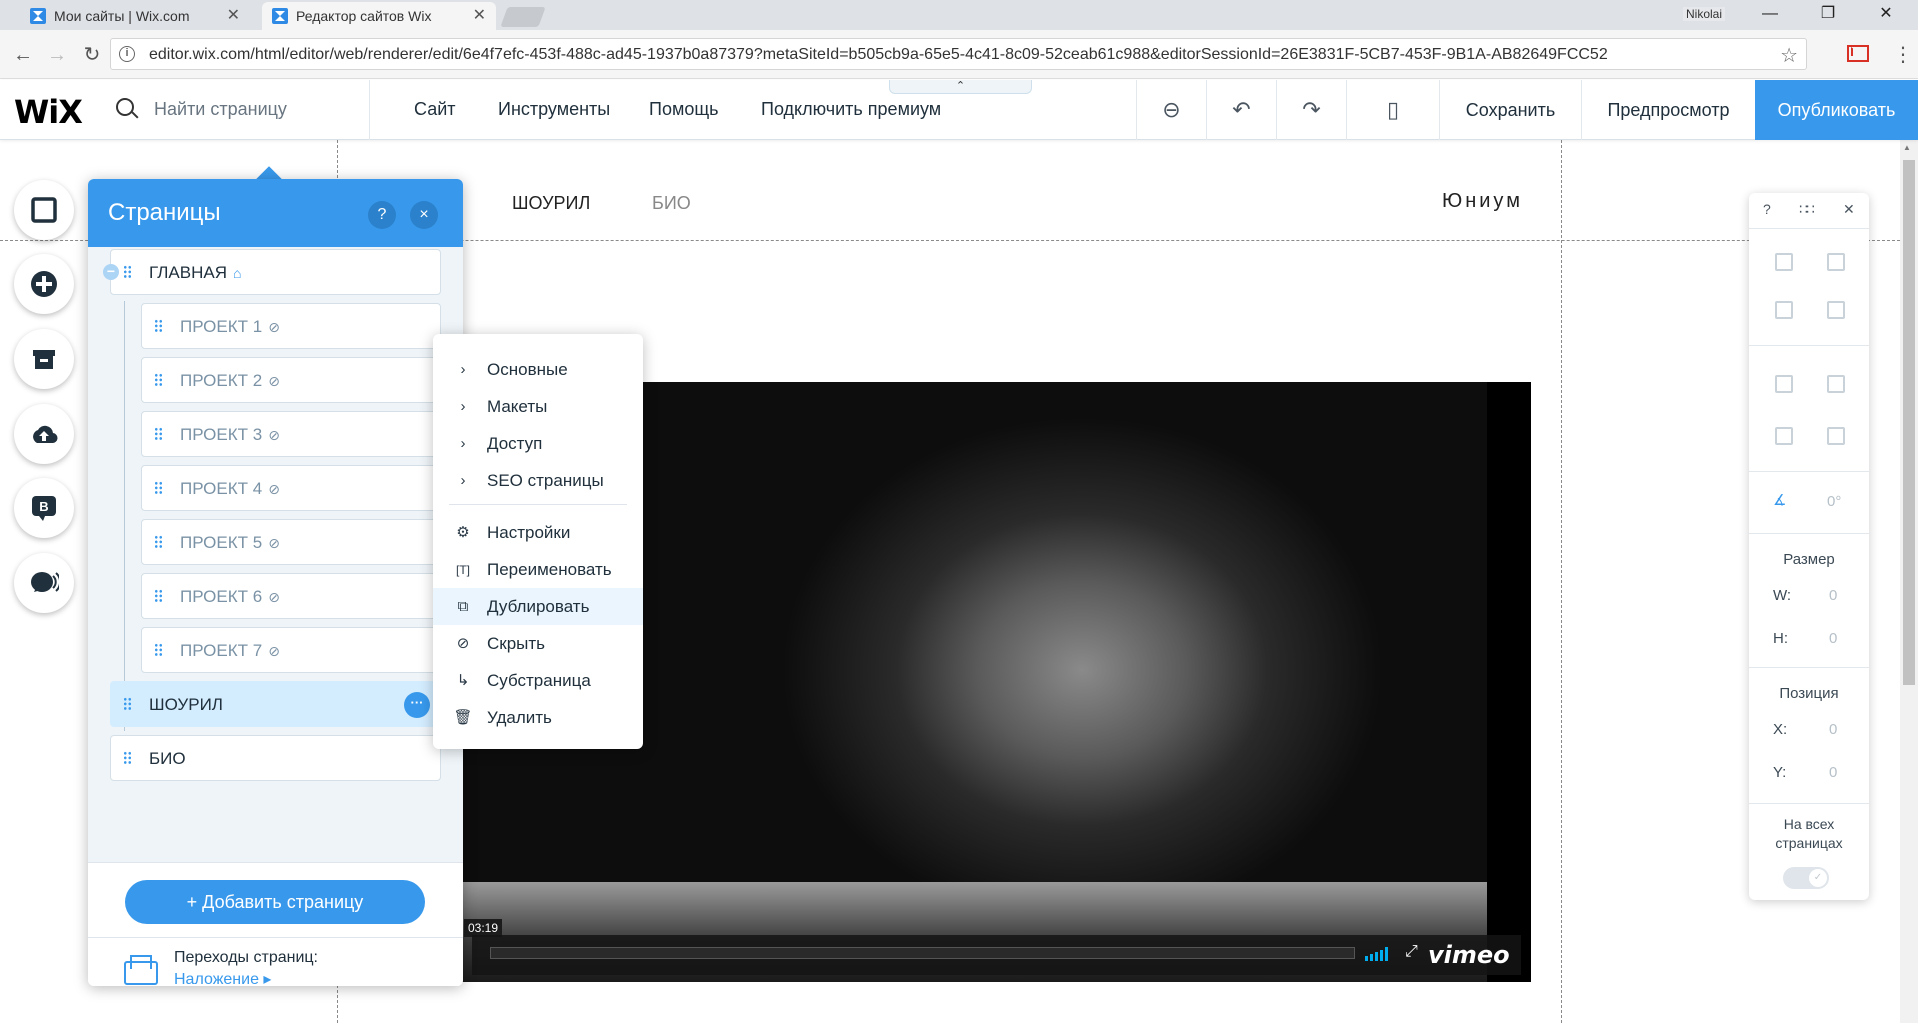 The width and height of the screenshot is (1918, 1023). What do you see at coordinates (1469, 955) in the screenshot?
I see `vimeo-logo: vimeo` at bounding box center [1469, 955].